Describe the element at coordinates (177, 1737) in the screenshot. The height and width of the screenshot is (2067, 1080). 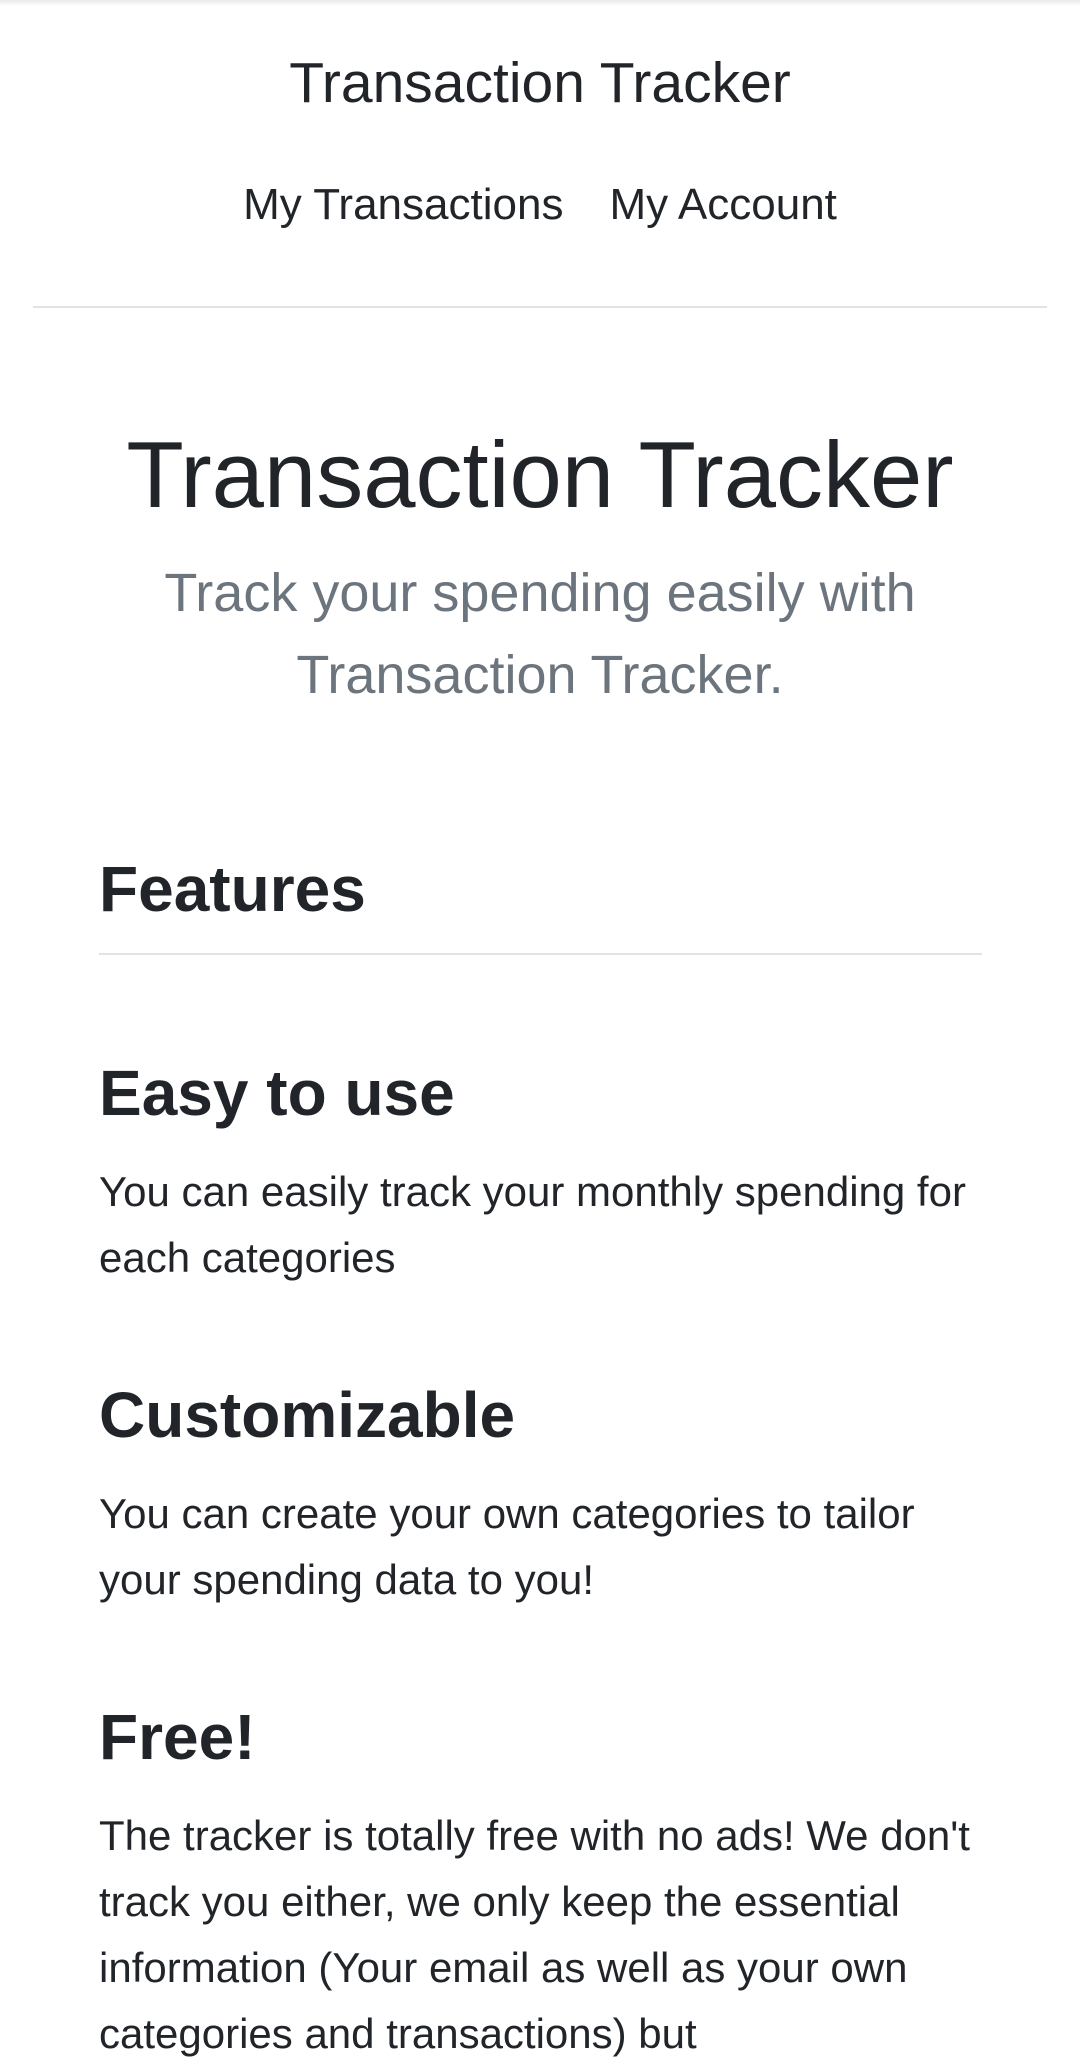
I see `feature-title: Free!` at that location.